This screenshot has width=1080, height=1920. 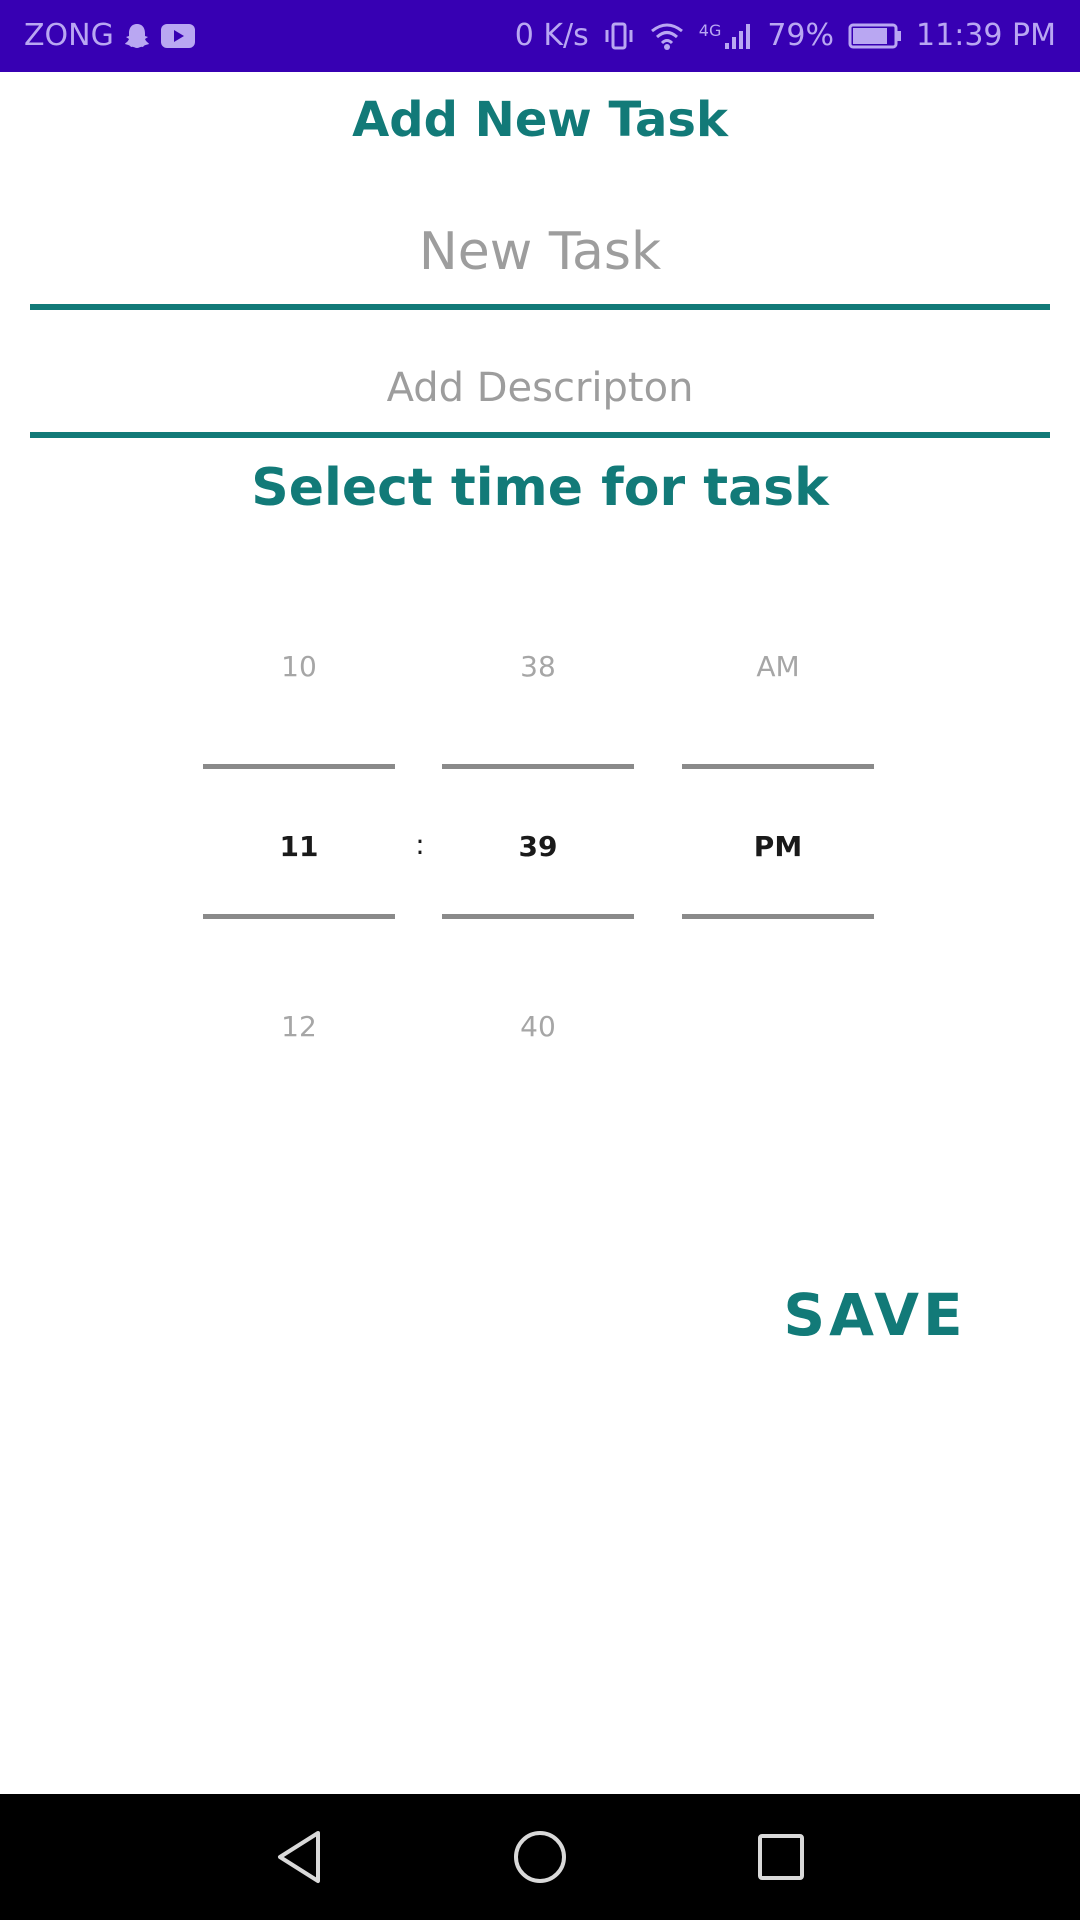 I want to click on time-section-title: Select time for task, so click(x=540, y=488).